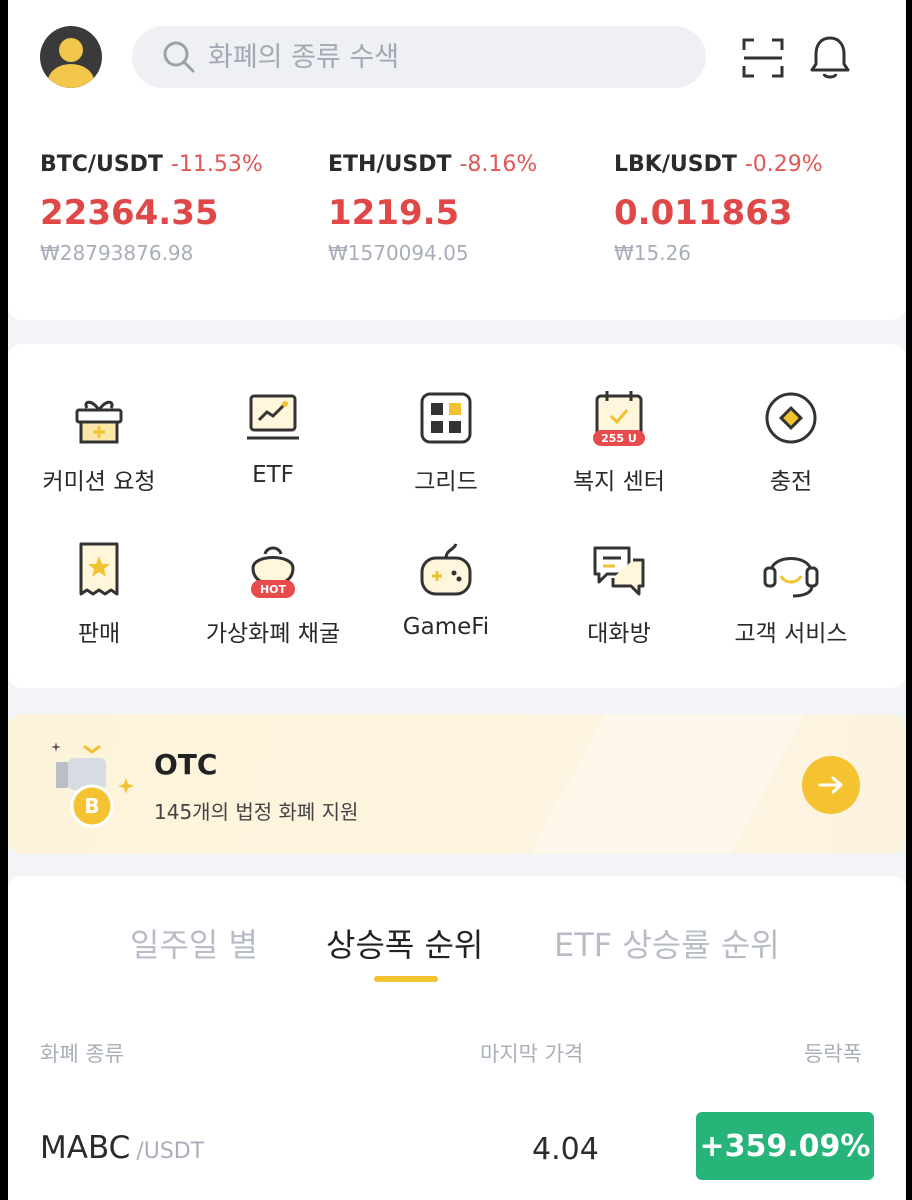  Describe the element at coordinates (273, 572) in the screenshot. I see `mining-icon: HOT` at that location.